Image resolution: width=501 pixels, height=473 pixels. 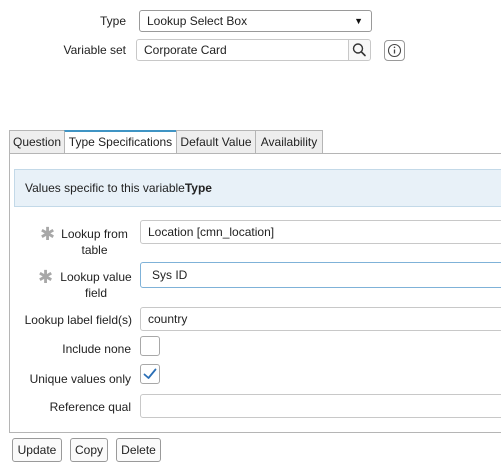 I want to click on lookup-from-table-label: Lookup from table, so click(x=94, y=242).